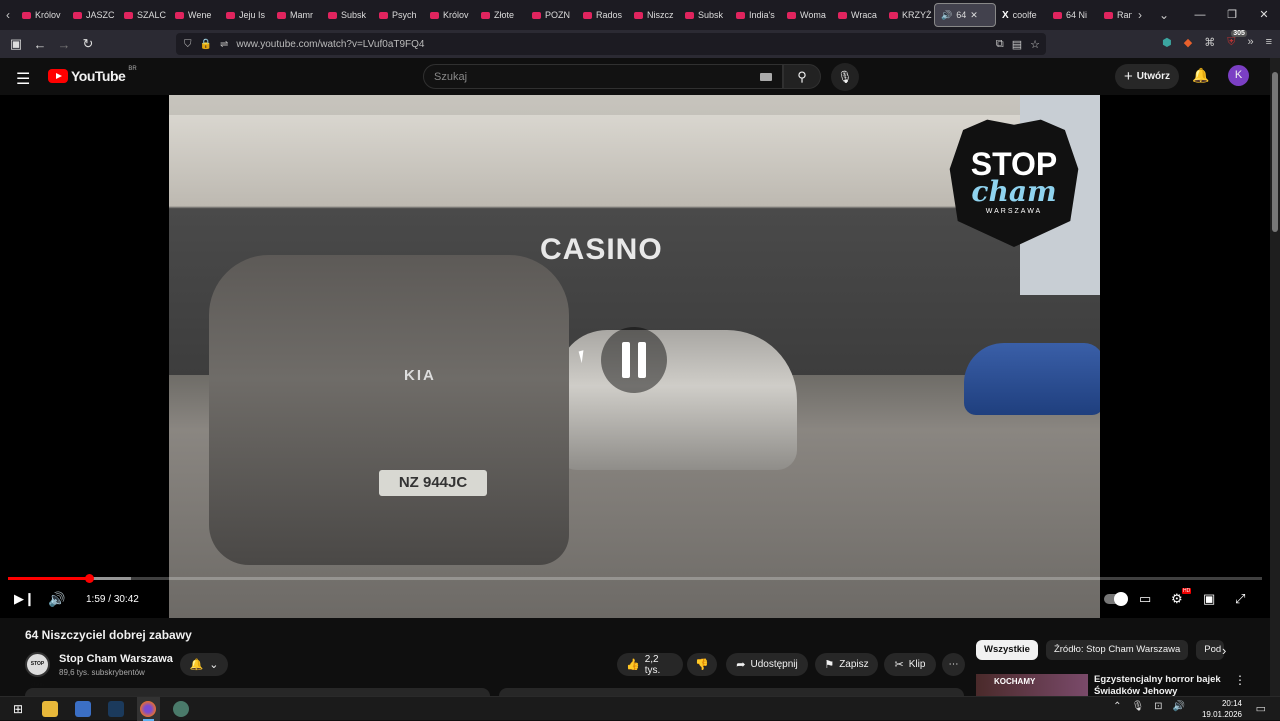 Image resolution: width=1280 pixels, height=721 pixels. I want to click on browser-tab: JASZC, so click(92, 15).